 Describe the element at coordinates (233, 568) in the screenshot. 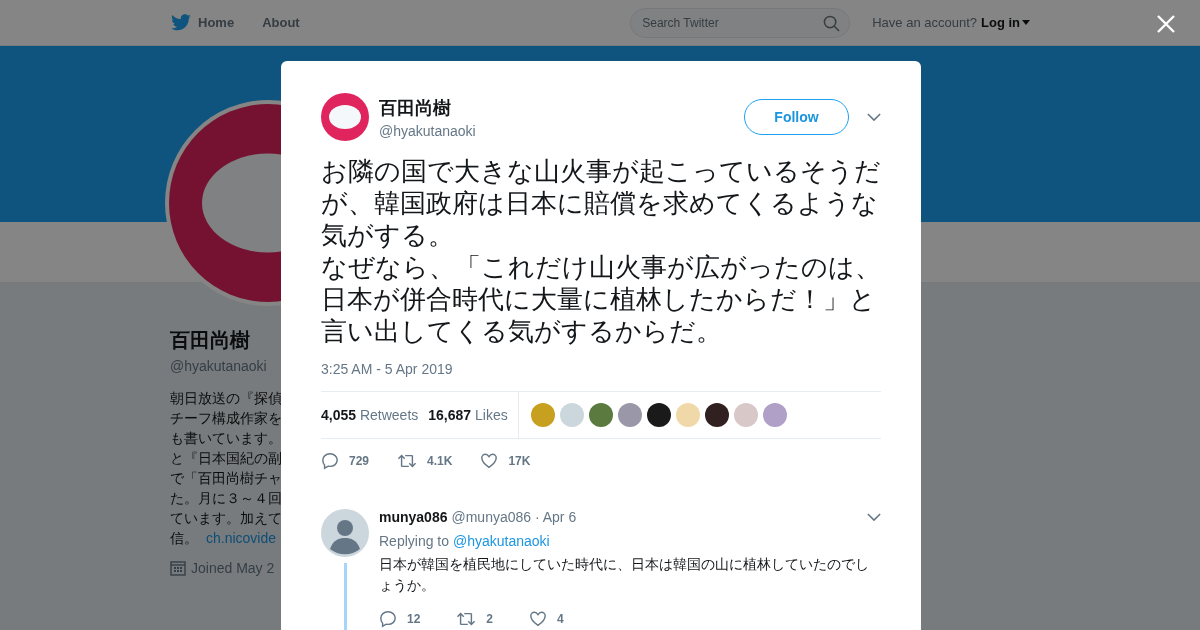

I see `joined-date: Joined May 2` at that location.